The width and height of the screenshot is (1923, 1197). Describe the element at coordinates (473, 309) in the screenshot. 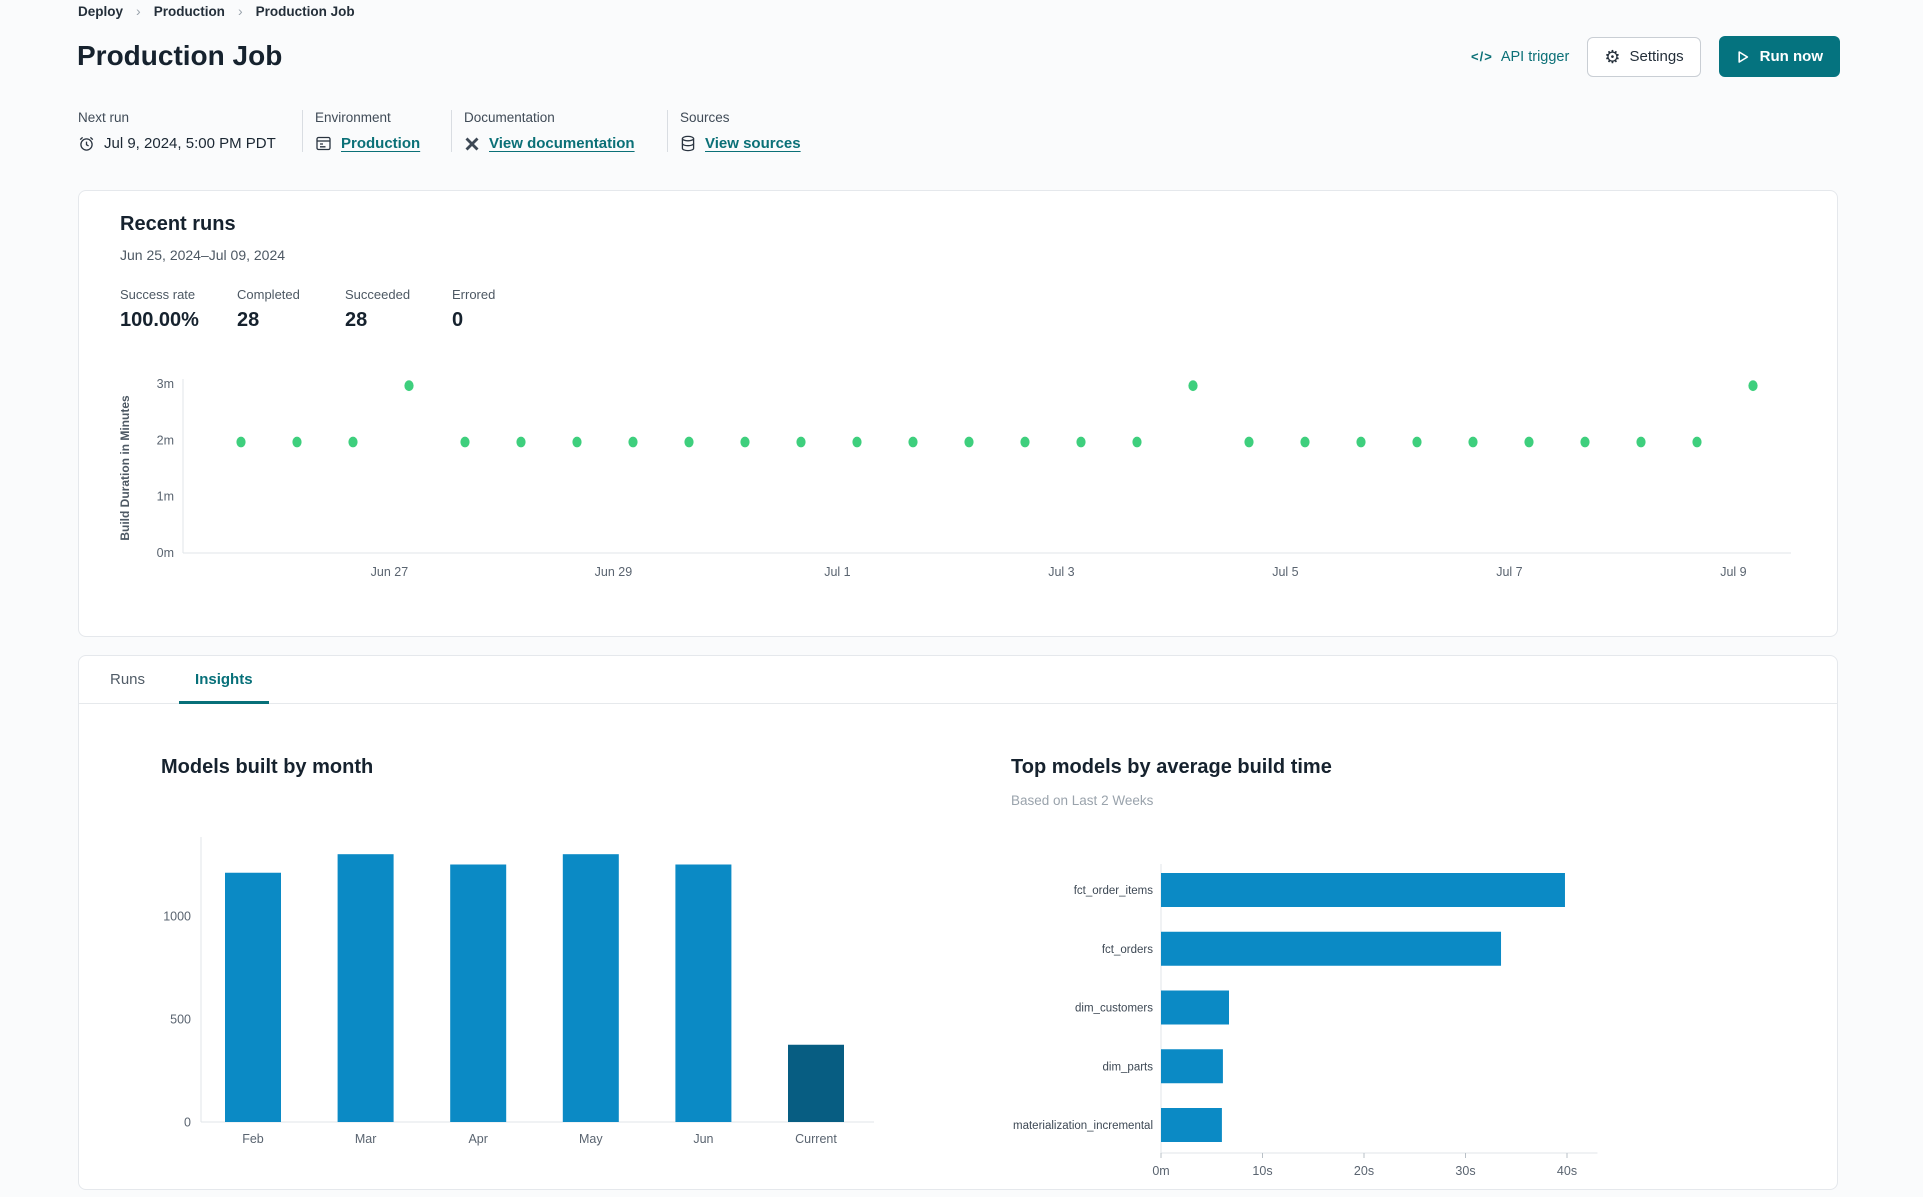

I see `stat-errored: Errored 0` at that location.